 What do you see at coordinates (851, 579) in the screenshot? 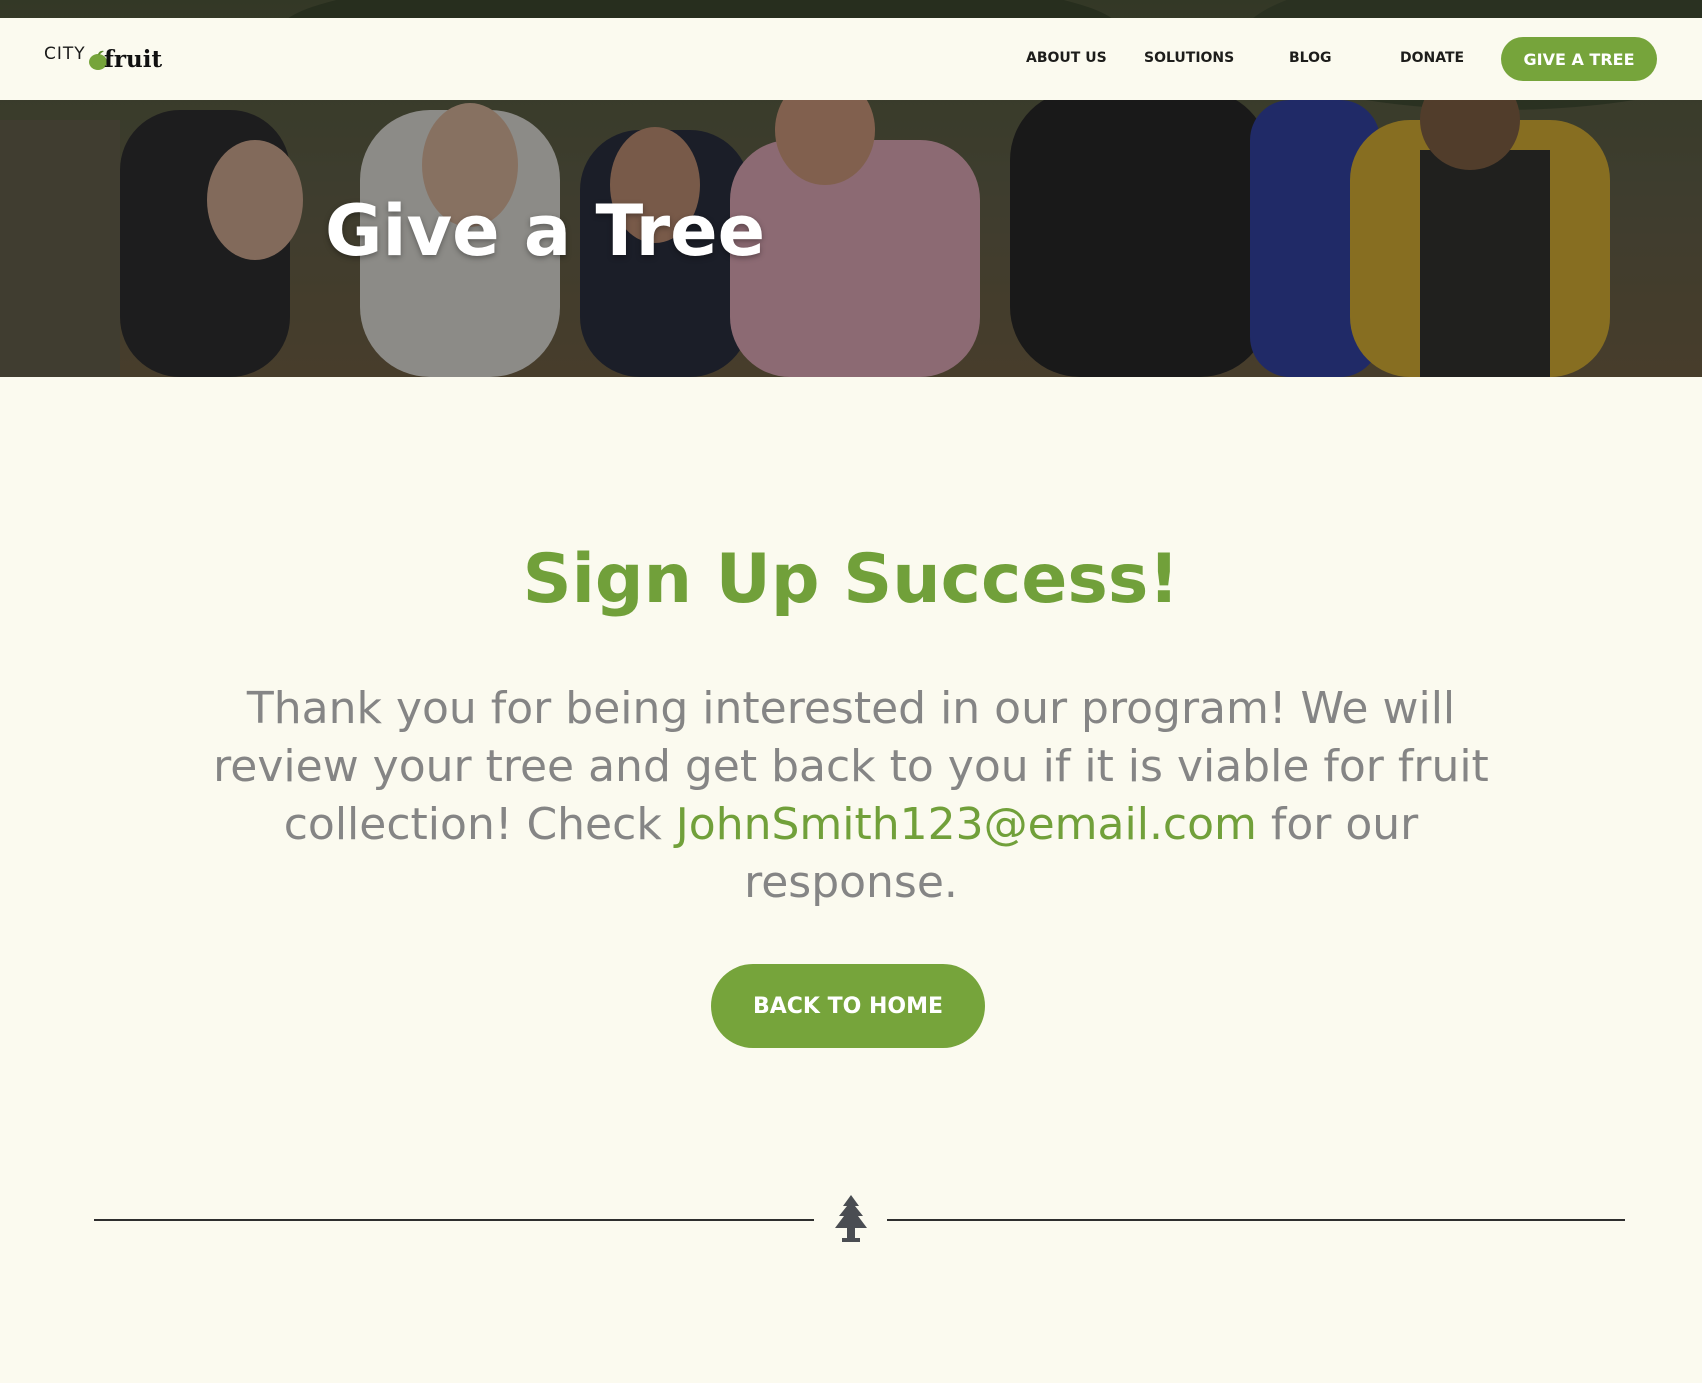
I see `success-title: Sign Up Success!` at bounding box center [851, 579].